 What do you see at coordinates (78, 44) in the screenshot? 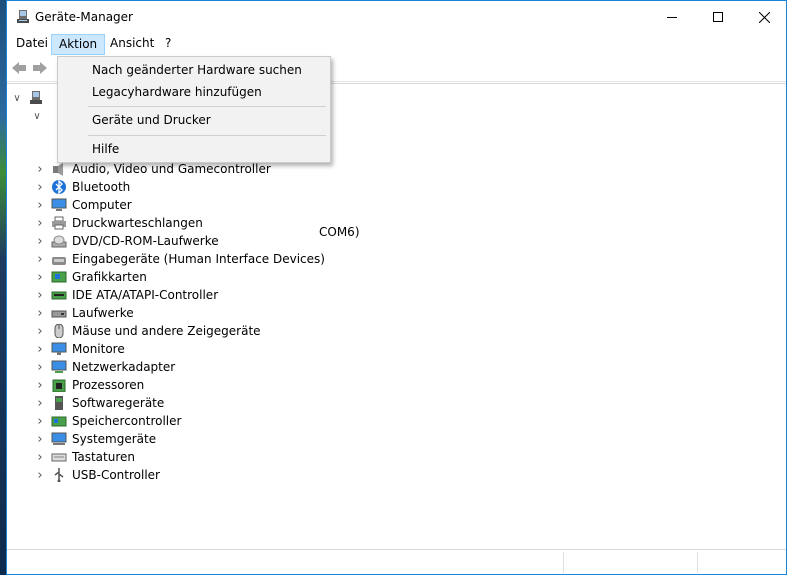
I see `menu-aktion: Aktion` at bounding box center [78, 44].